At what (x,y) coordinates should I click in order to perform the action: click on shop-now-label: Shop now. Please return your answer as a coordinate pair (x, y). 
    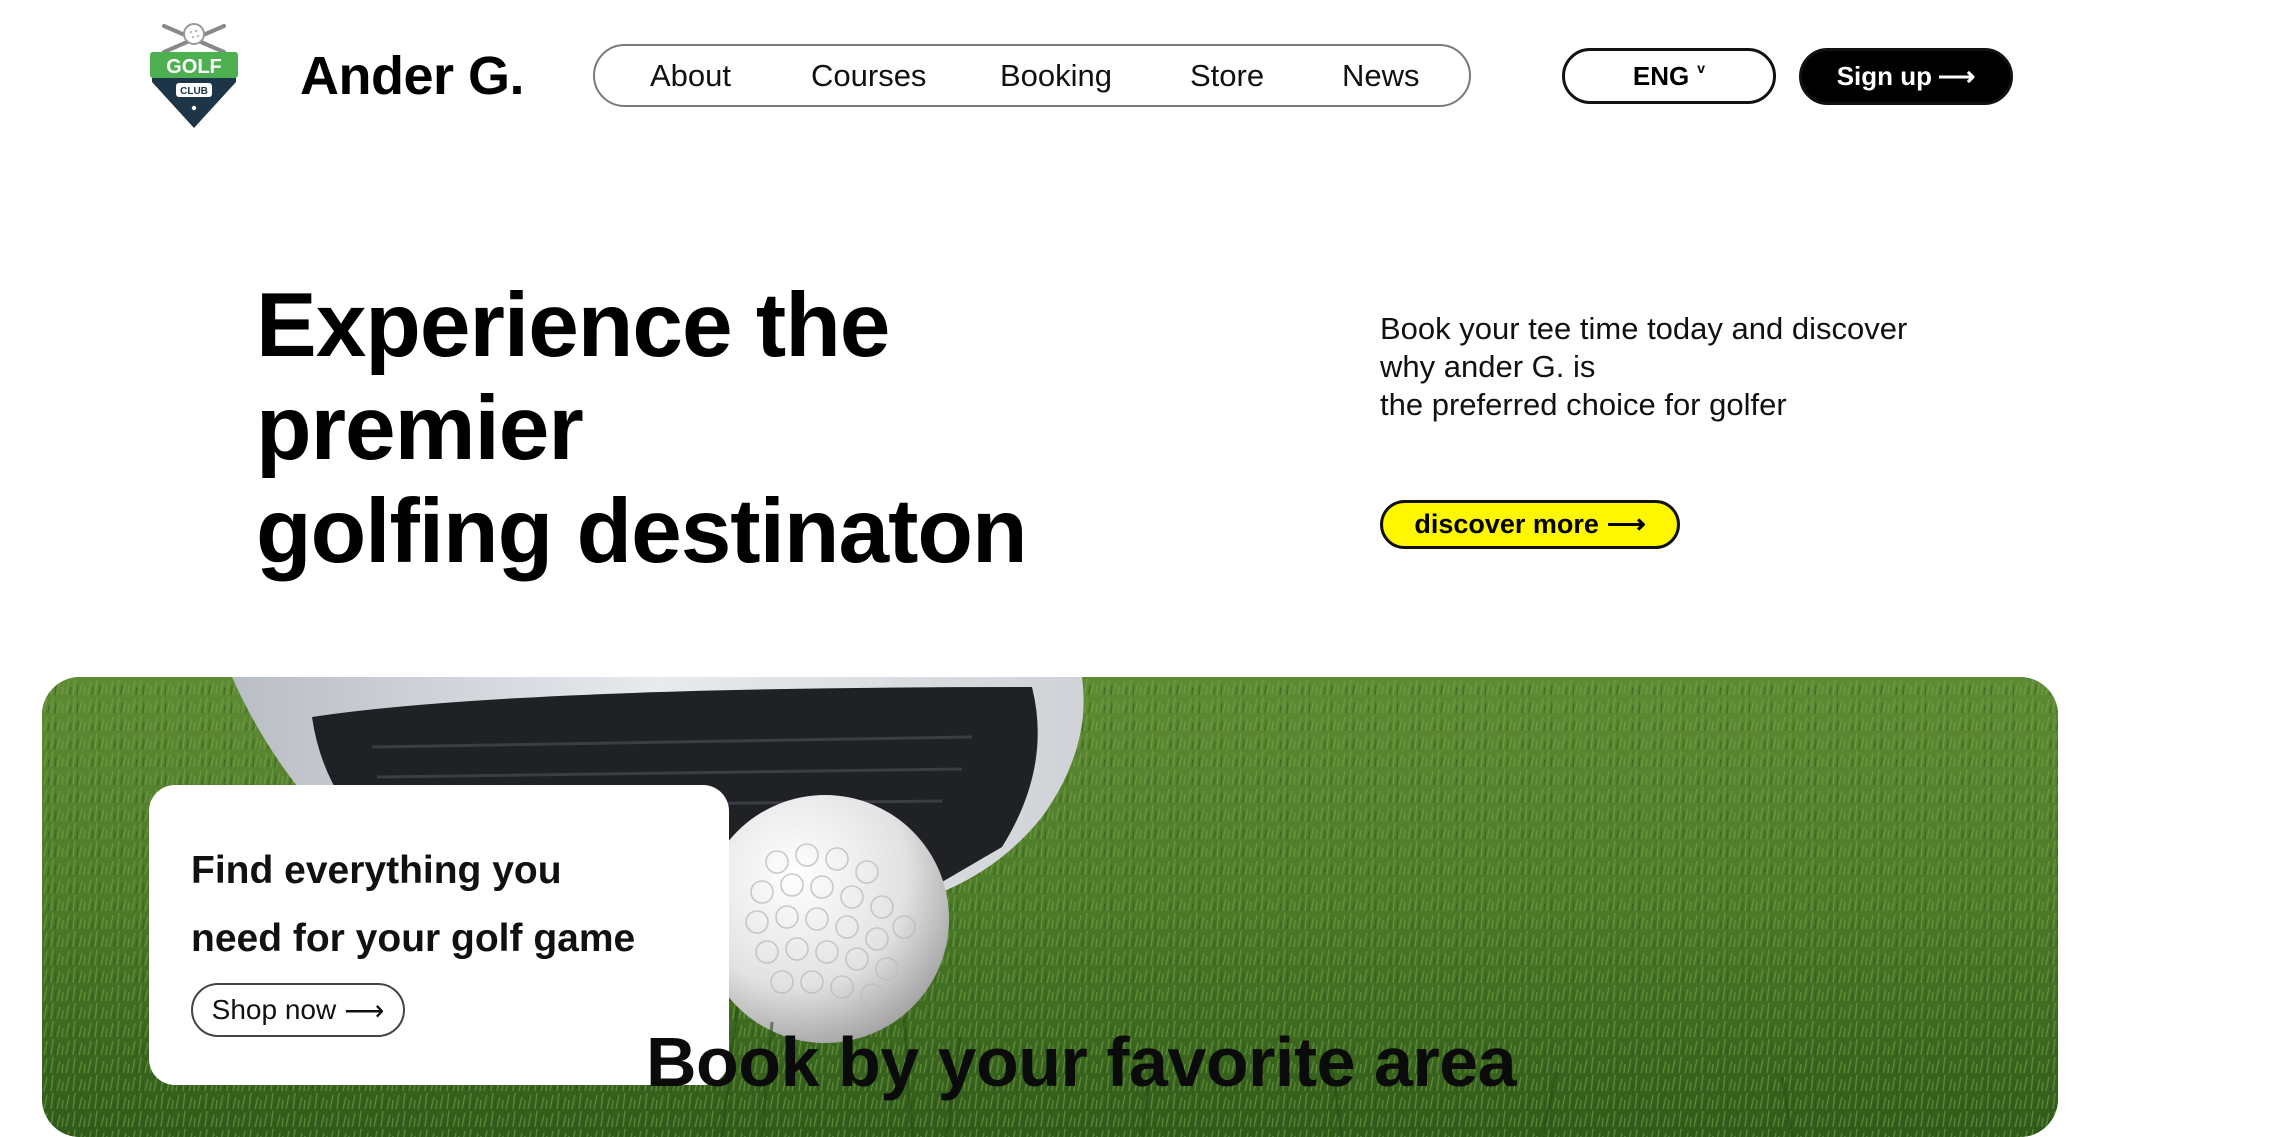
    Looking at the image, I should click on (274, 1009).